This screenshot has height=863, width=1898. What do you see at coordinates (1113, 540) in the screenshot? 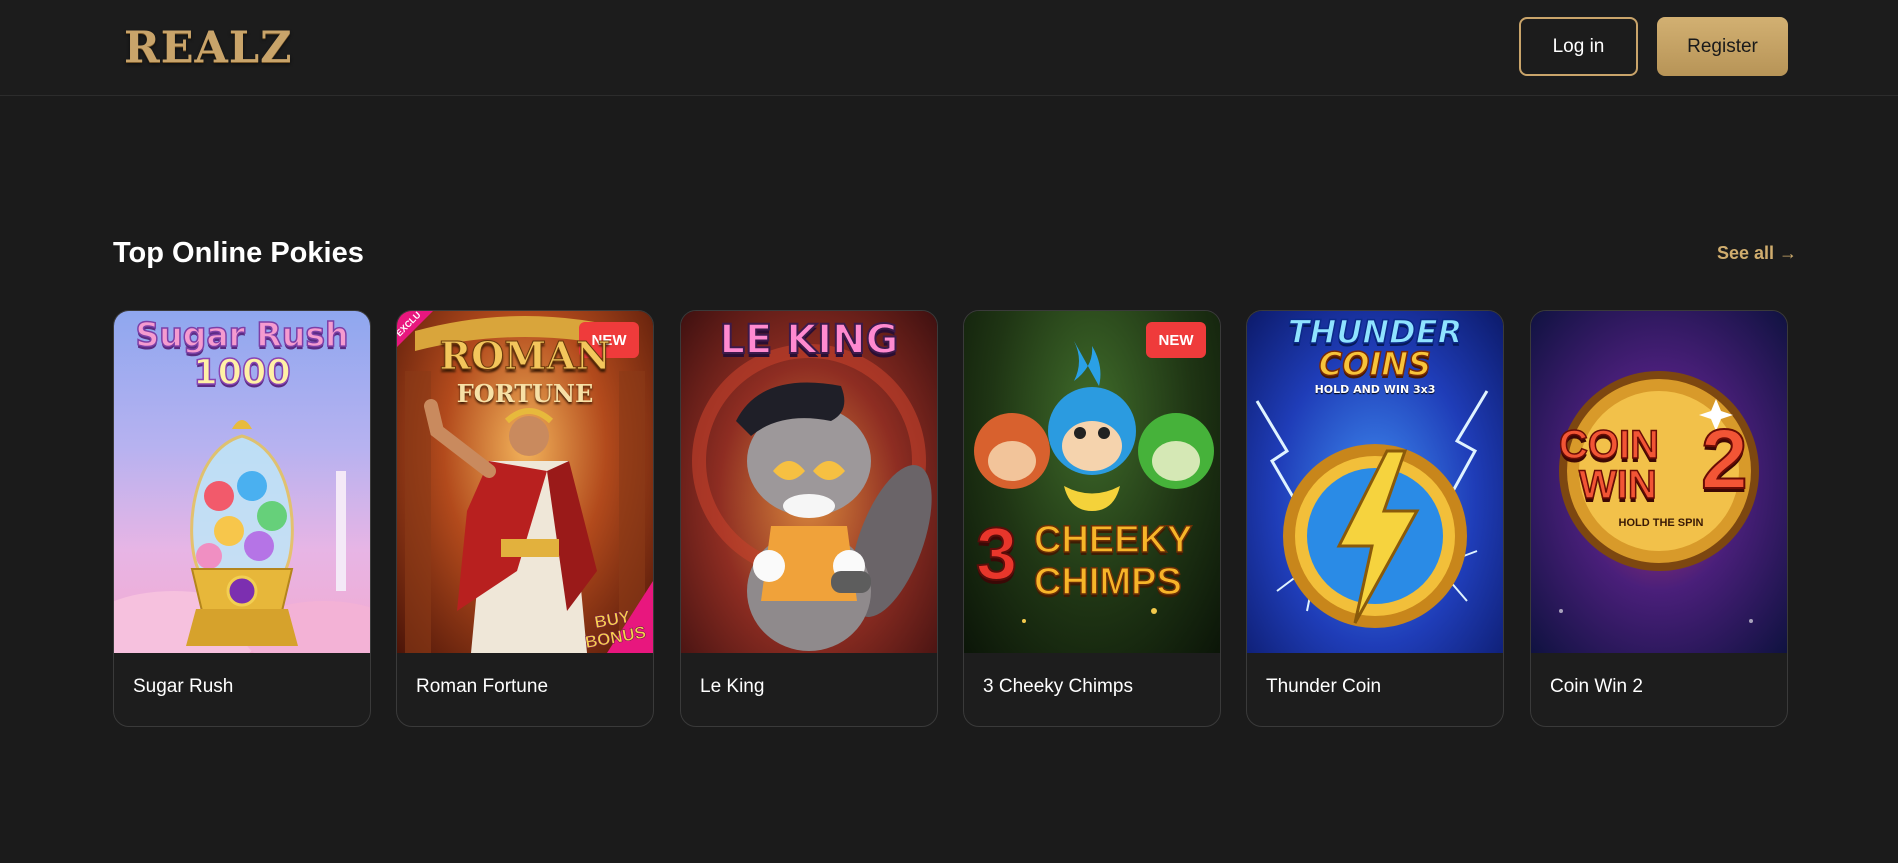
I see `art-title: CHEEKY` at bounding box center [1113, 540].